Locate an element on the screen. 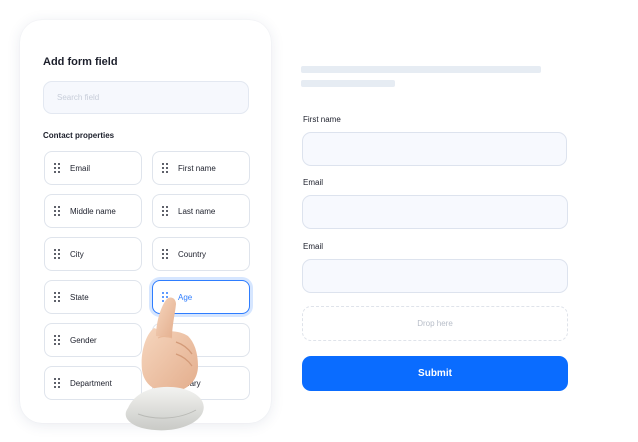 This screenshot has height=442, width=638. field-chip-label: Gender is located at coordinates (83, 340).